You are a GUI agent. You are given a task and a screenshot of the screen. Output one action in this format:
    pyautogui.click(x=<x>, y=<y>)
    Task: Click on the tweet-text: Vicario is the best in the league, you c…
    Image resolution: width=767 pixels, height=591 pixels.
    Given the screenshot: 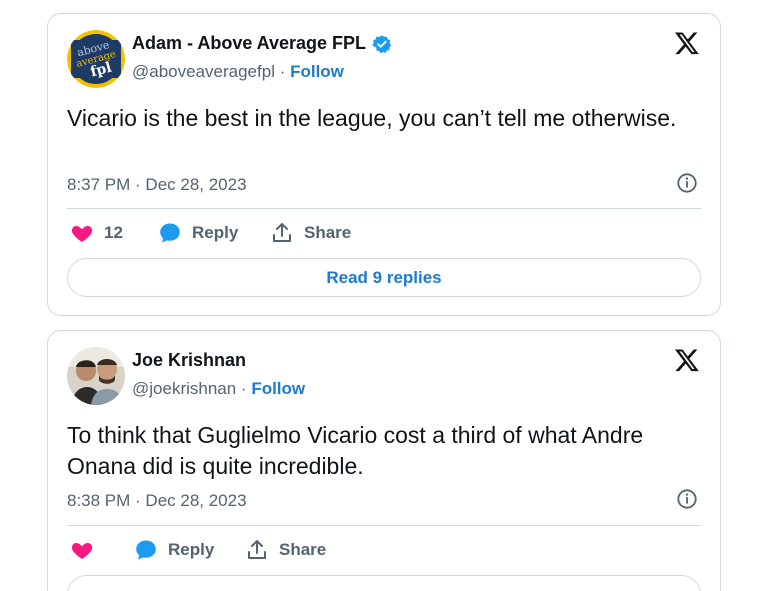 What is the action you would take?
    pyautogui.click(x=372, y=118)
    